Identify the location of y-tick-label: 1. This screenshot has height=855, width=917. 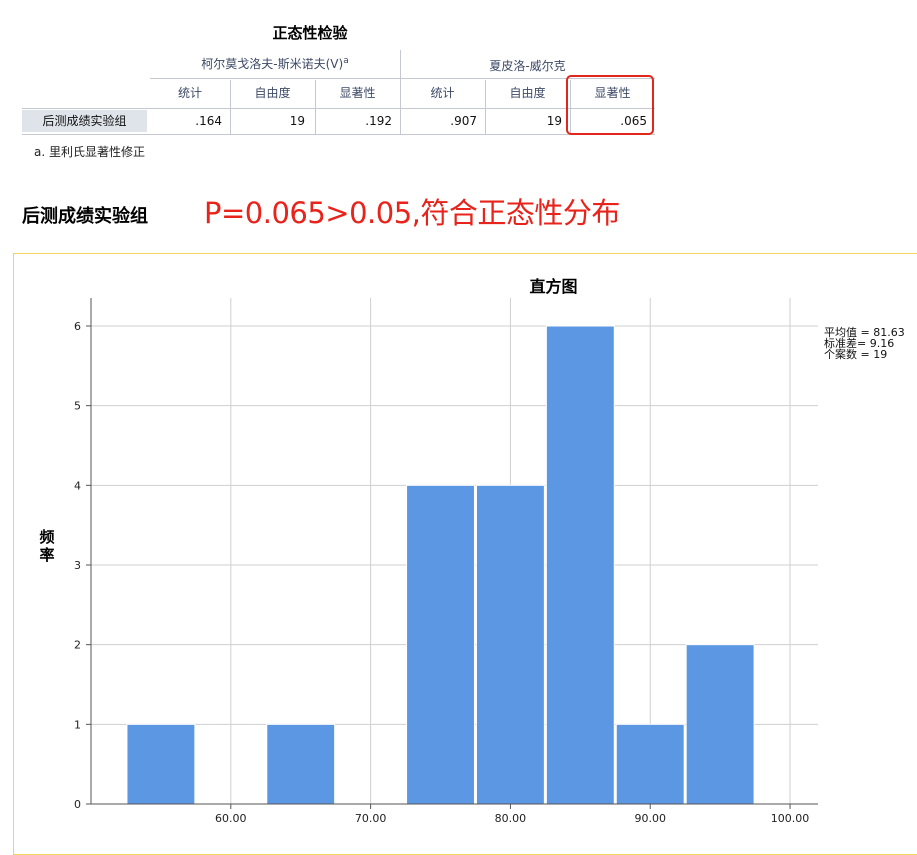
(77, 724).